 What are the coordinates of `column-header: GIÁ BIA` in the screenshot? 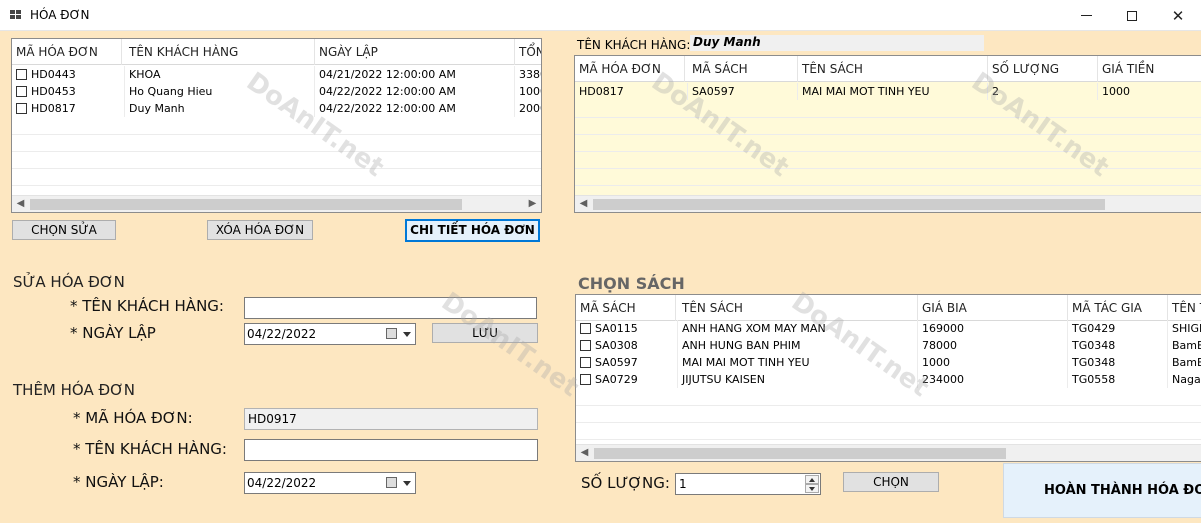 It's located at (993, 308).